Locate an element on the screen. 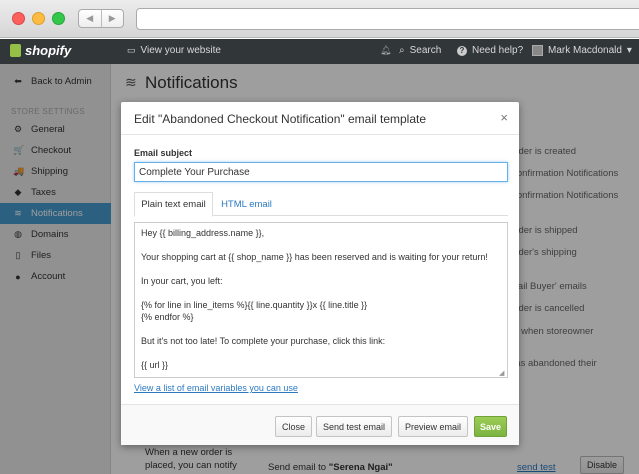 The height and width of the screenshot is (474, 639). address-bar is located at coordinates (387, 19).